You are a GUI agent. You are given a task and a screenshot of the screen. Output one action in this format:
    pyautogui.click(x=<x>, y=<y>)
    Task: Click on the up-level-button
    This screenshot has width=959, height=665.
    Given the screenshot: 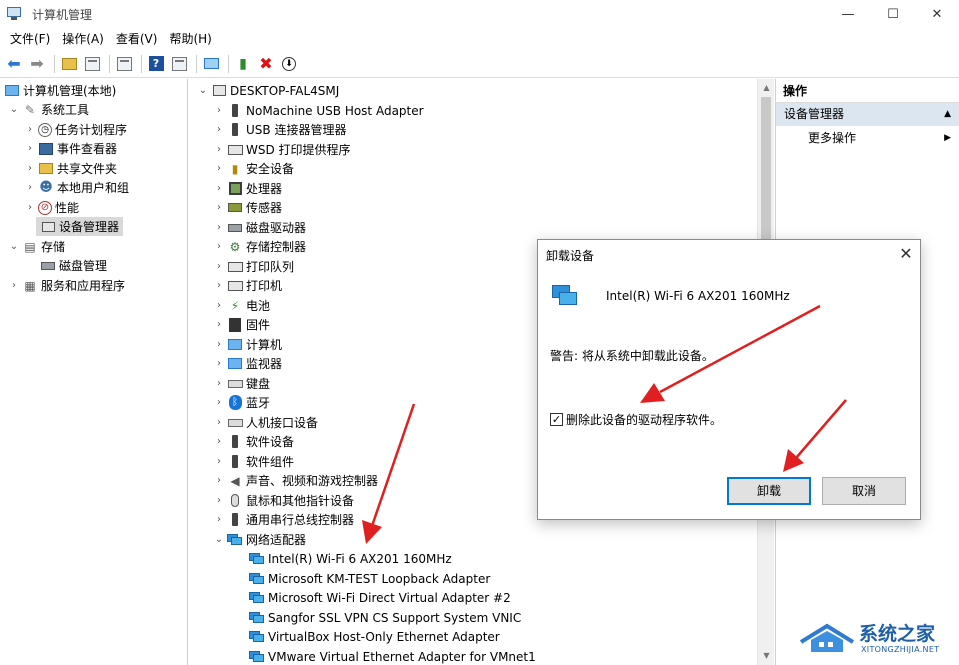 What is the action you would take?
    pyautogui.click(x=69, y=64)
    